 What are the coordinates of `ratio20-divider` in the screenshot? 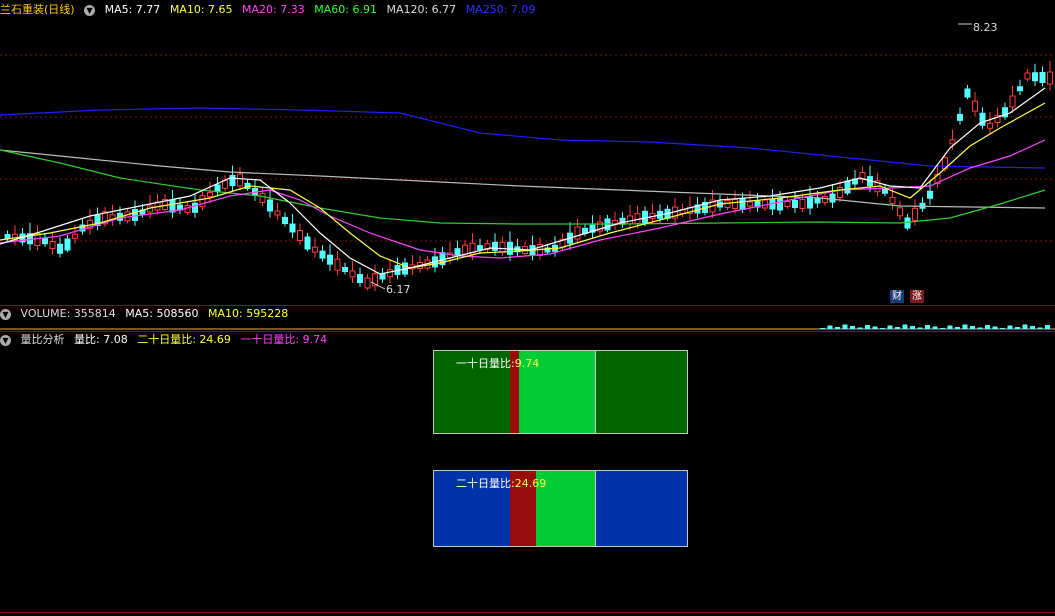 It's located at (595, 508).